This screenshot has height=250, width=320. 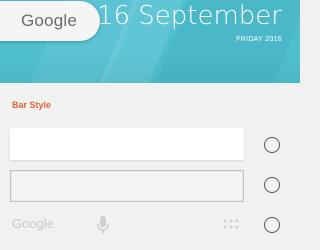 What do you see at coordinates (127, 225) in the screenshot?
I see `bar-style-option-transparent: Google` at bounding box center [127, 225].